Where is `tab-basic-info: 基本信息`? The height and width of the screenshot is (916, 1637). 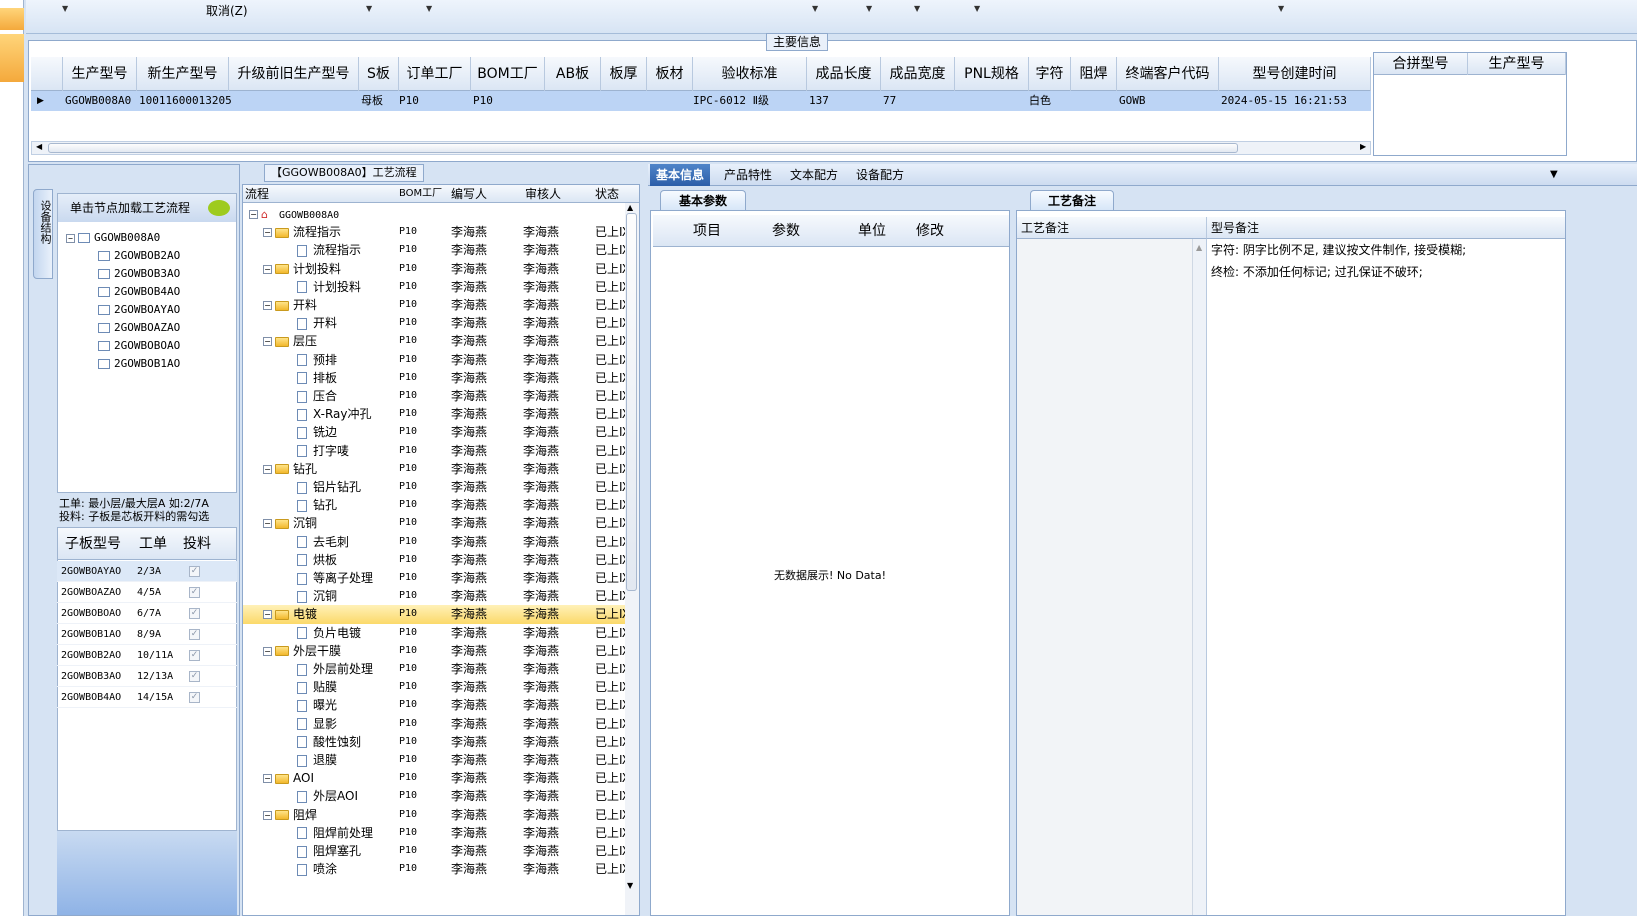
tab-basic-info: 基本信息 is located at coordinates (680, 175).